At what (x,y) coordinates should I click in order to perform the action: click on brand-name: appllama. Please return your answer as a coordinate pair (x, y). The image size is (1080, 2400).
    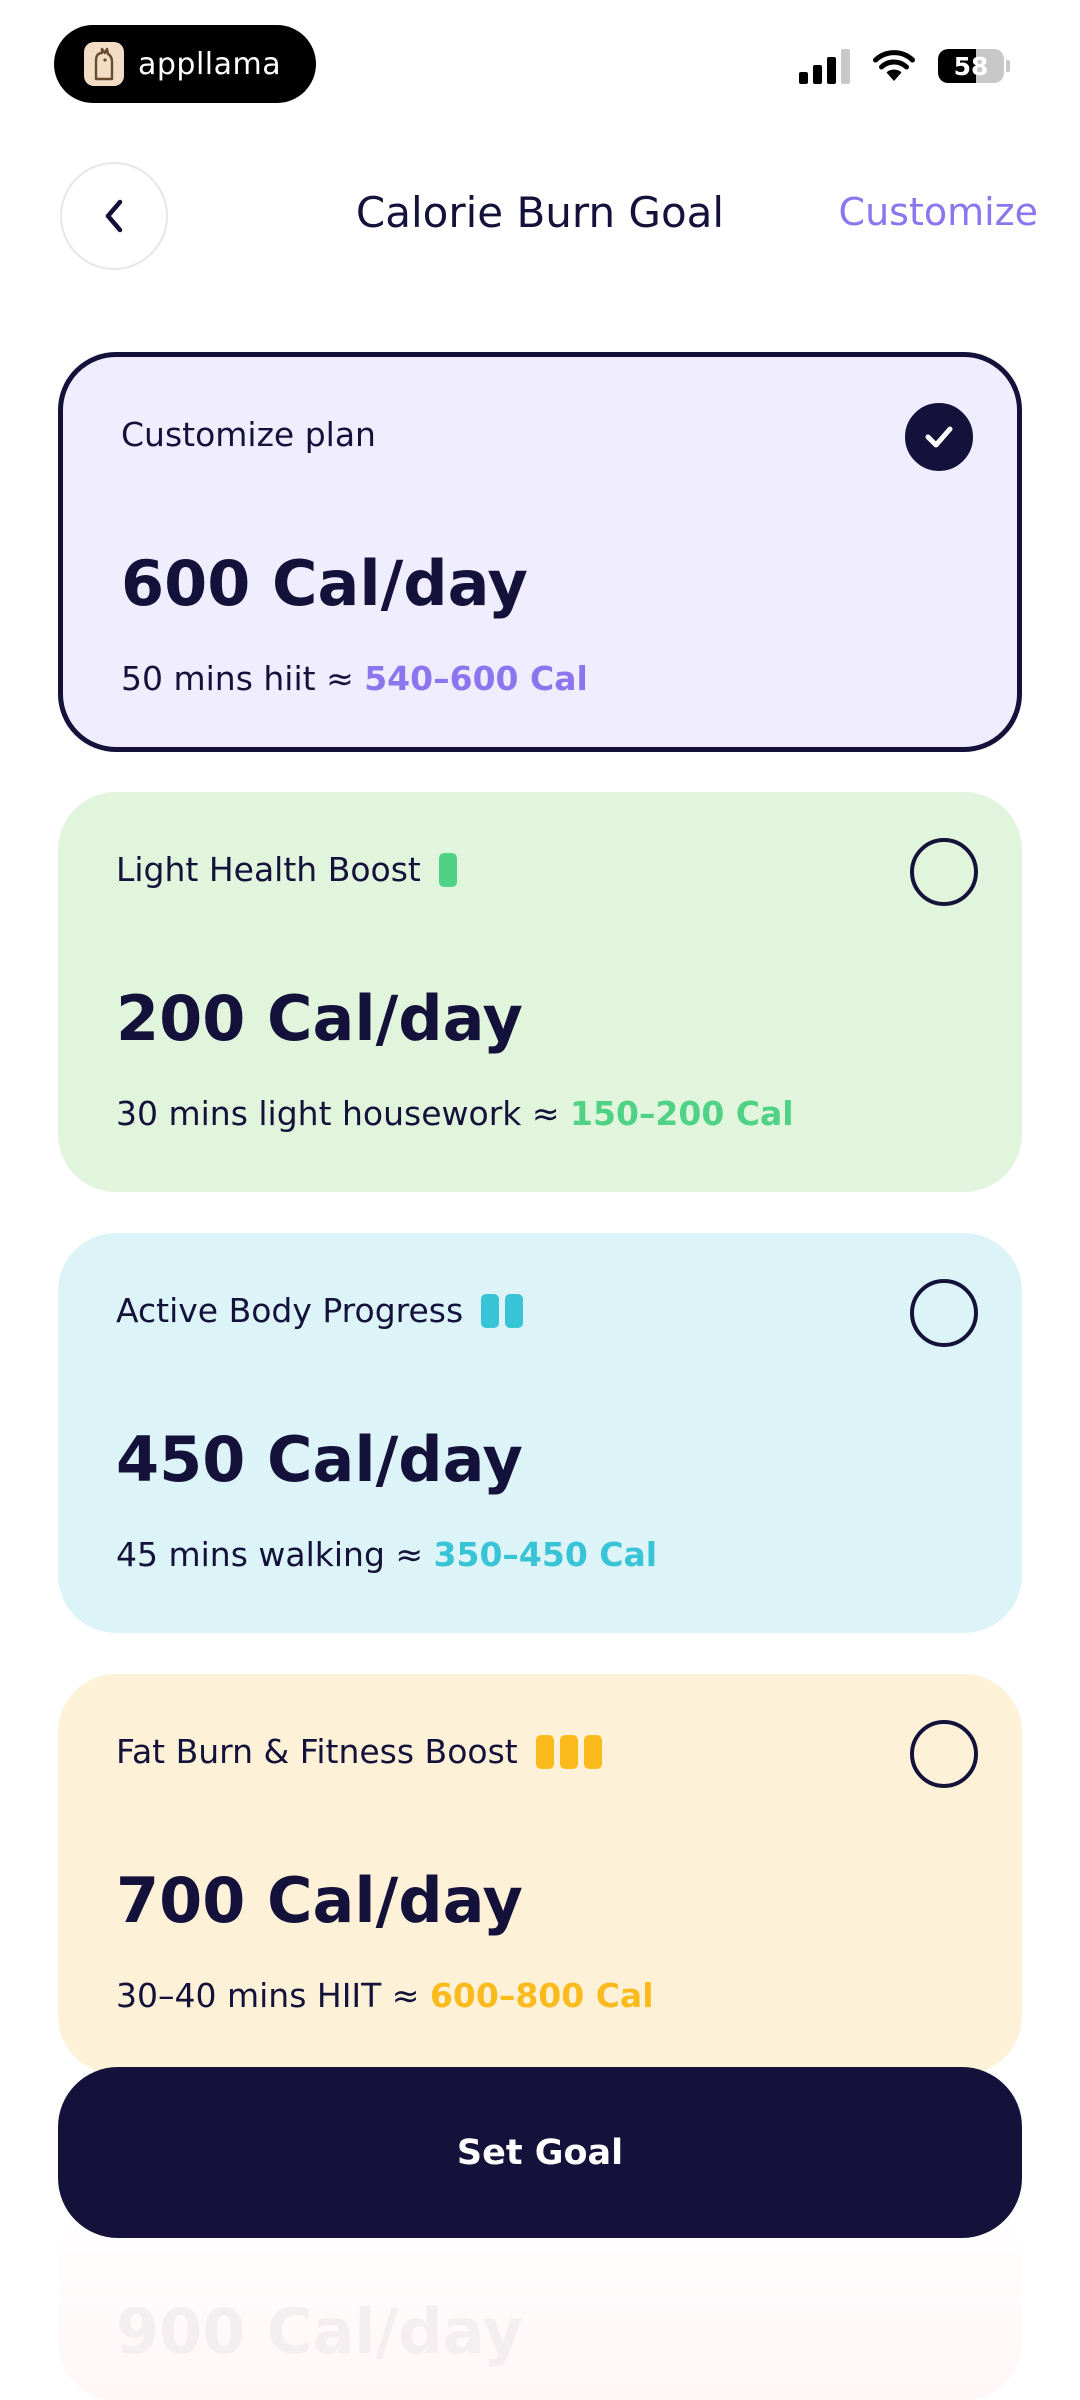
    Looking at the image, I should click on (210, 64).